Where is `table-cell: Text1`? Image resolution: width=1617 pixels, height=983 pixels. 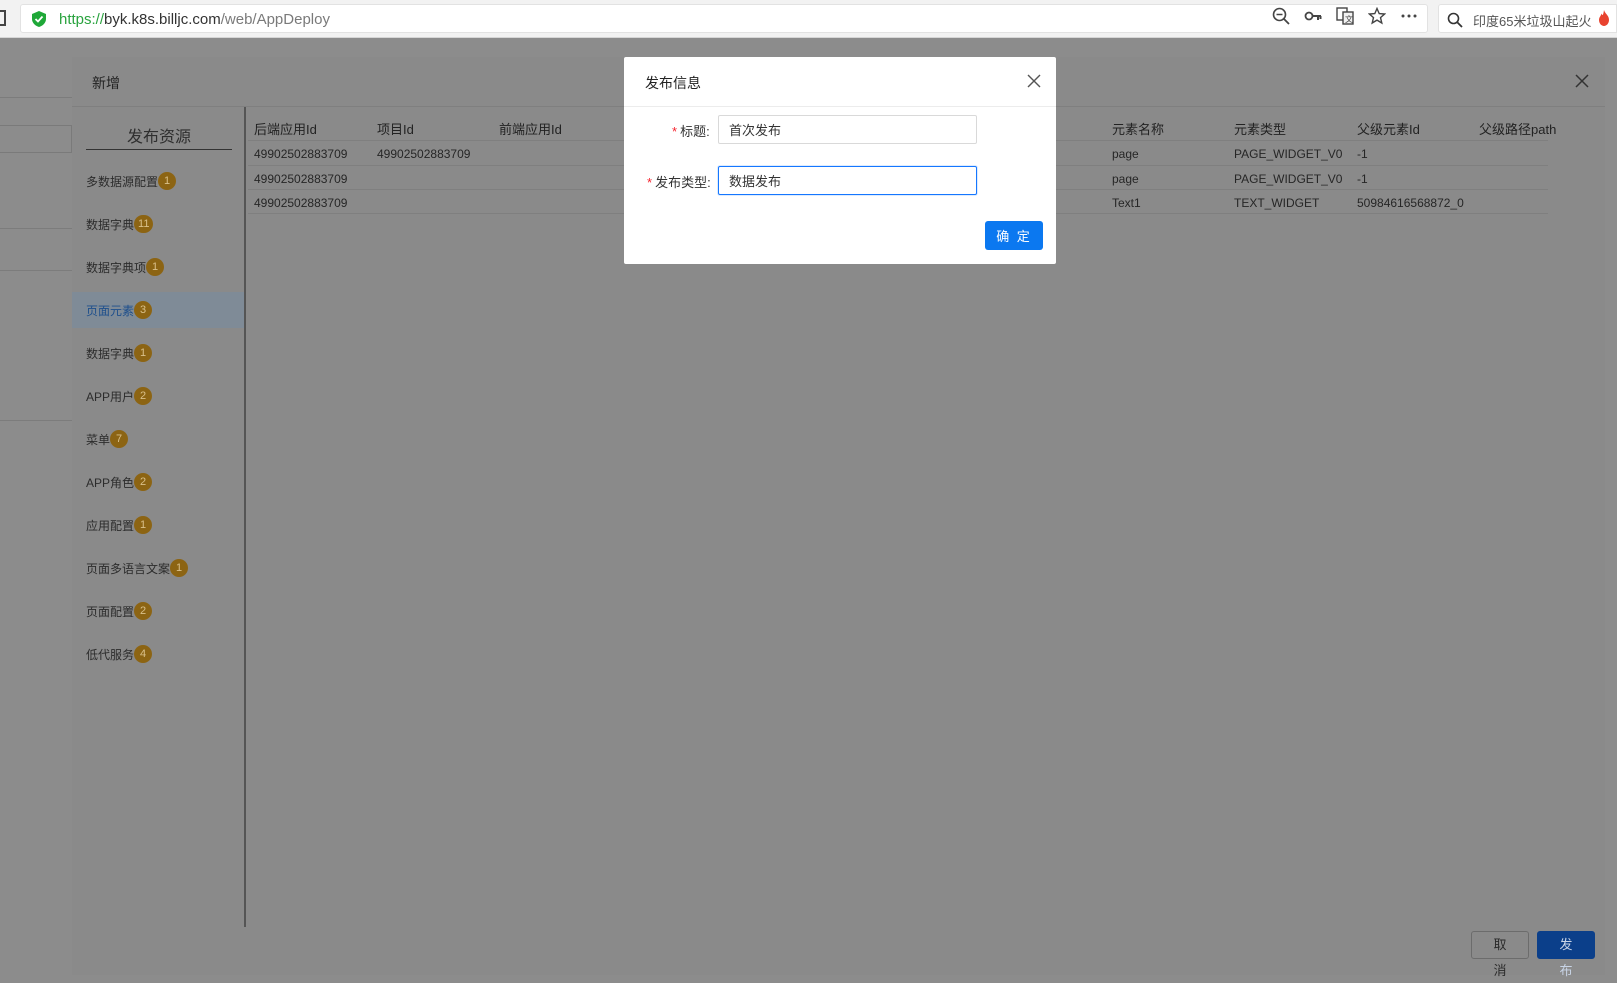 table-cell: Text1 is located at coordinates (1126, 203).